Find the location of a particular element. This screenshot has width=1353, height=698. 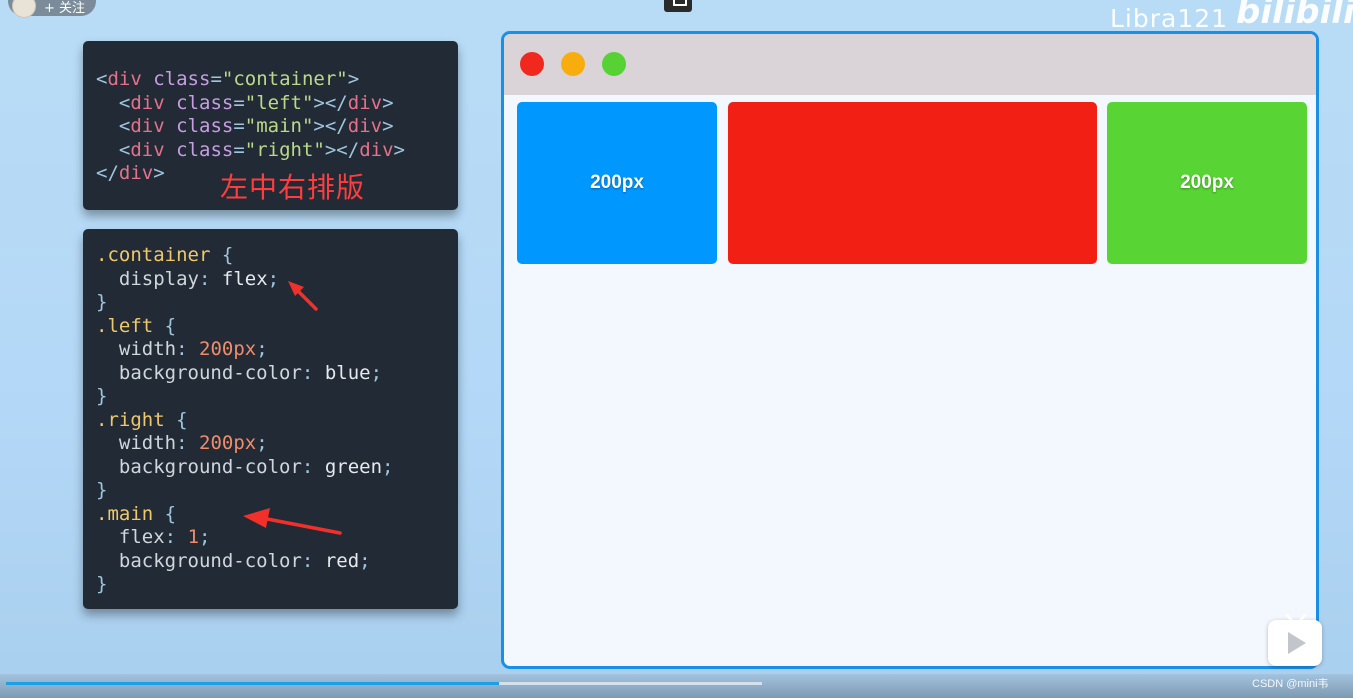

right-column-box: 200px is located at coordinates (1207, 183).